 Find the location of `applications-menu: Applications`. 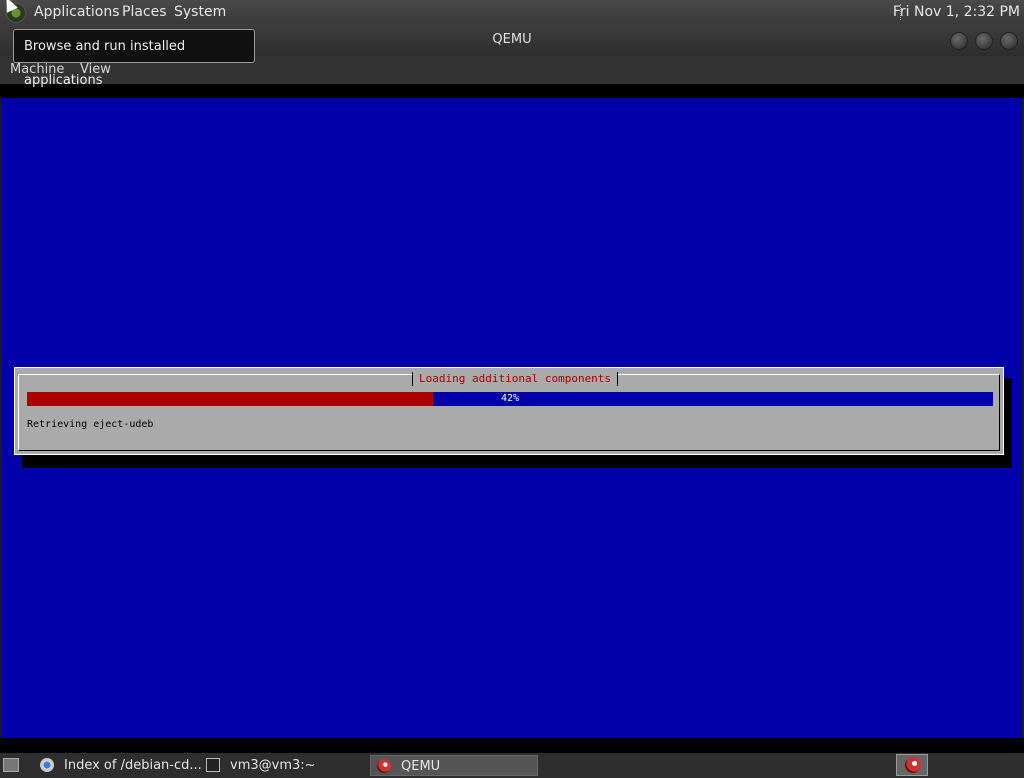

applications-menu: Applications is located at coordinates (77, 12).